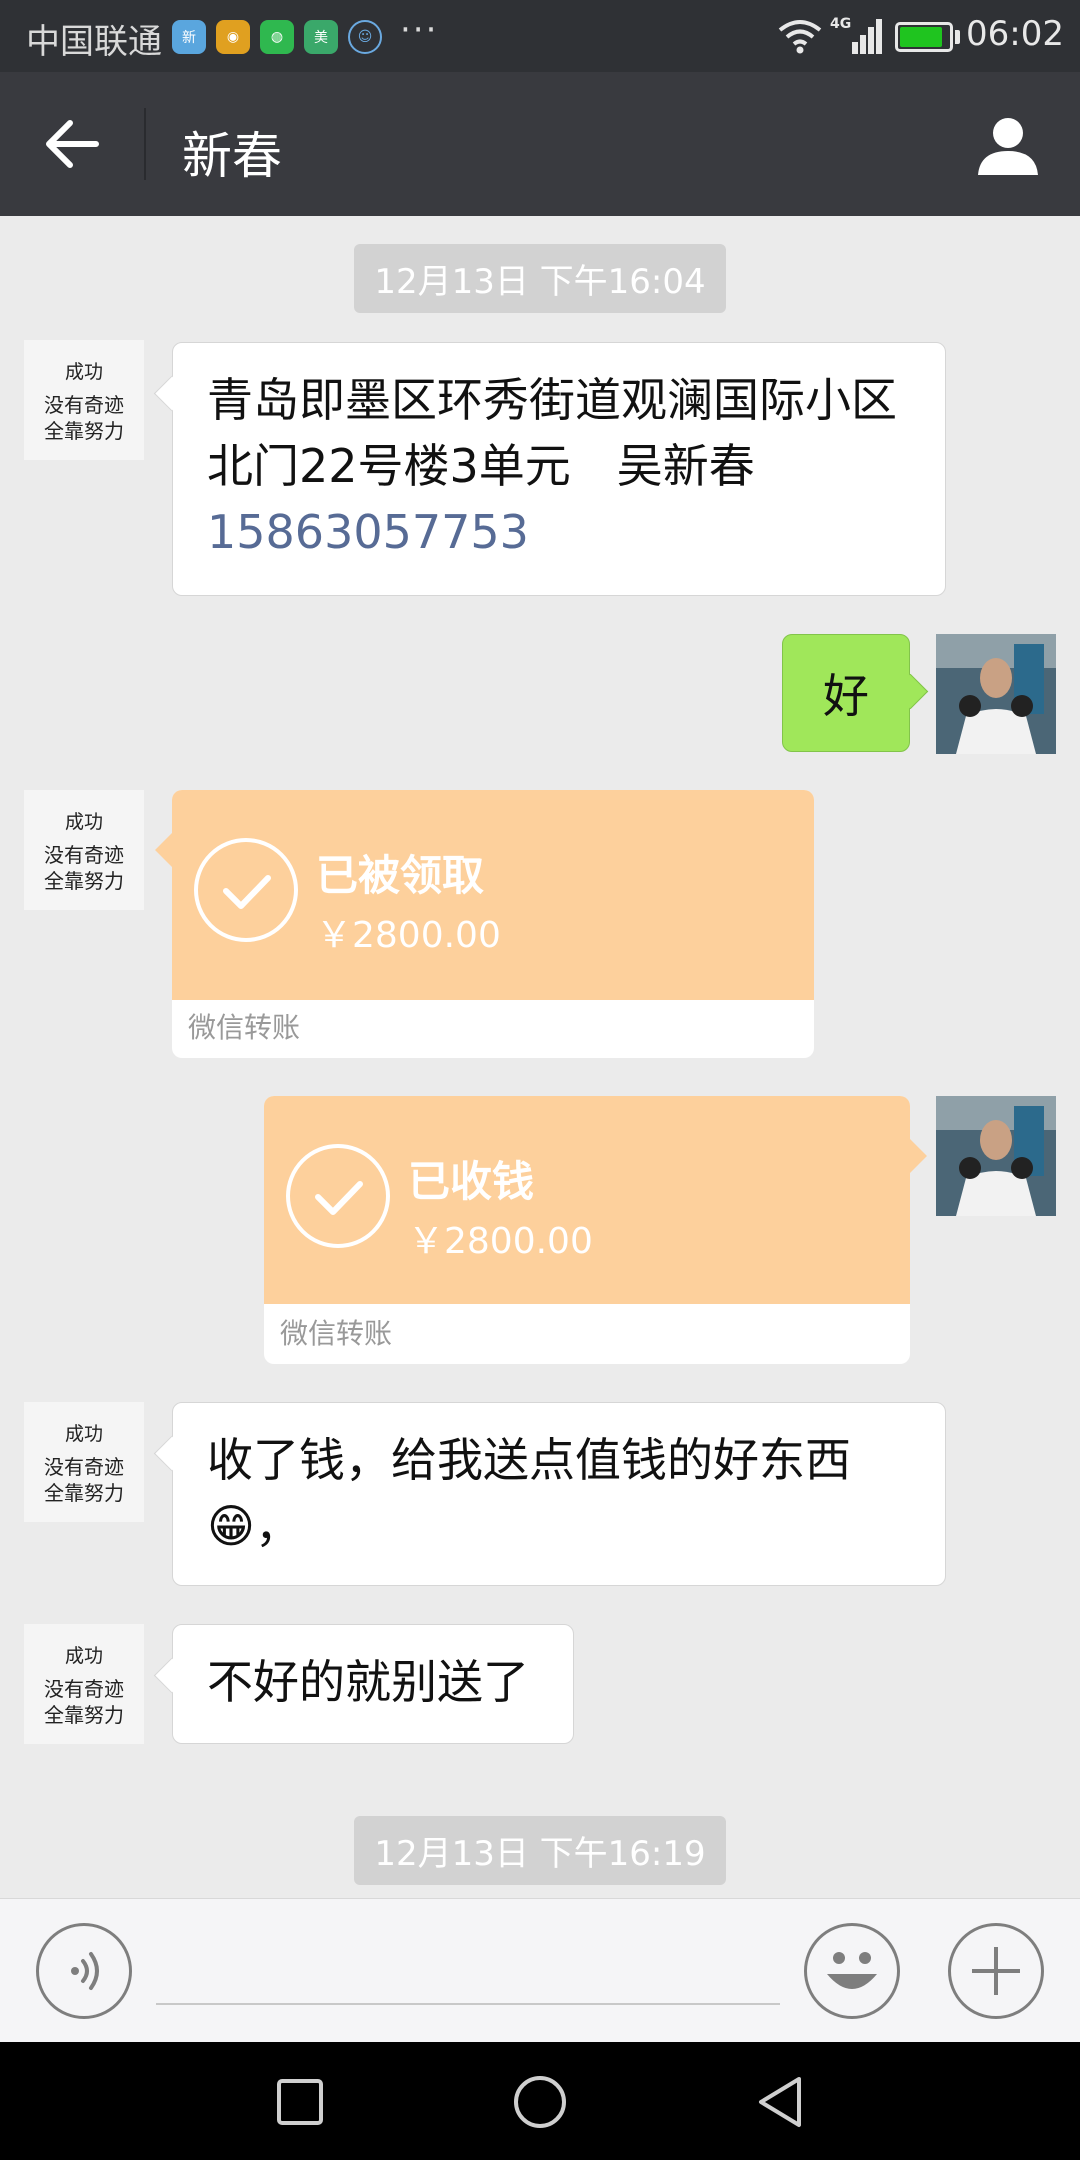  Describe the element at coordinates (233, 37) in the screenshot. I see `weibo-icon: ◉` at that location.